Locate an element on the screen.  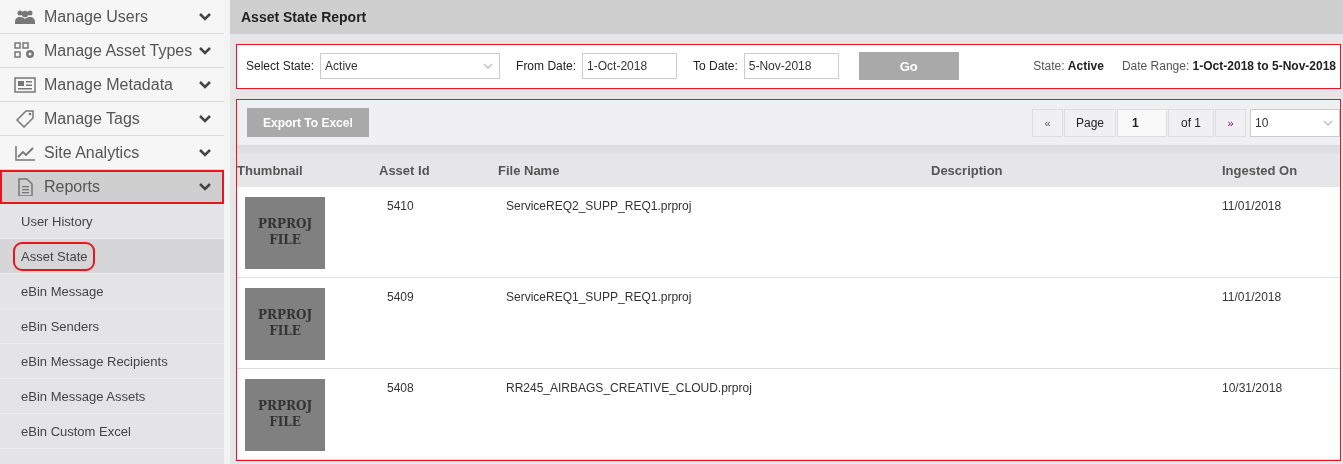
table-cell-text: ServiceREQ1_SUPP_REQ1.prproj is located at coordinates (599, 297).